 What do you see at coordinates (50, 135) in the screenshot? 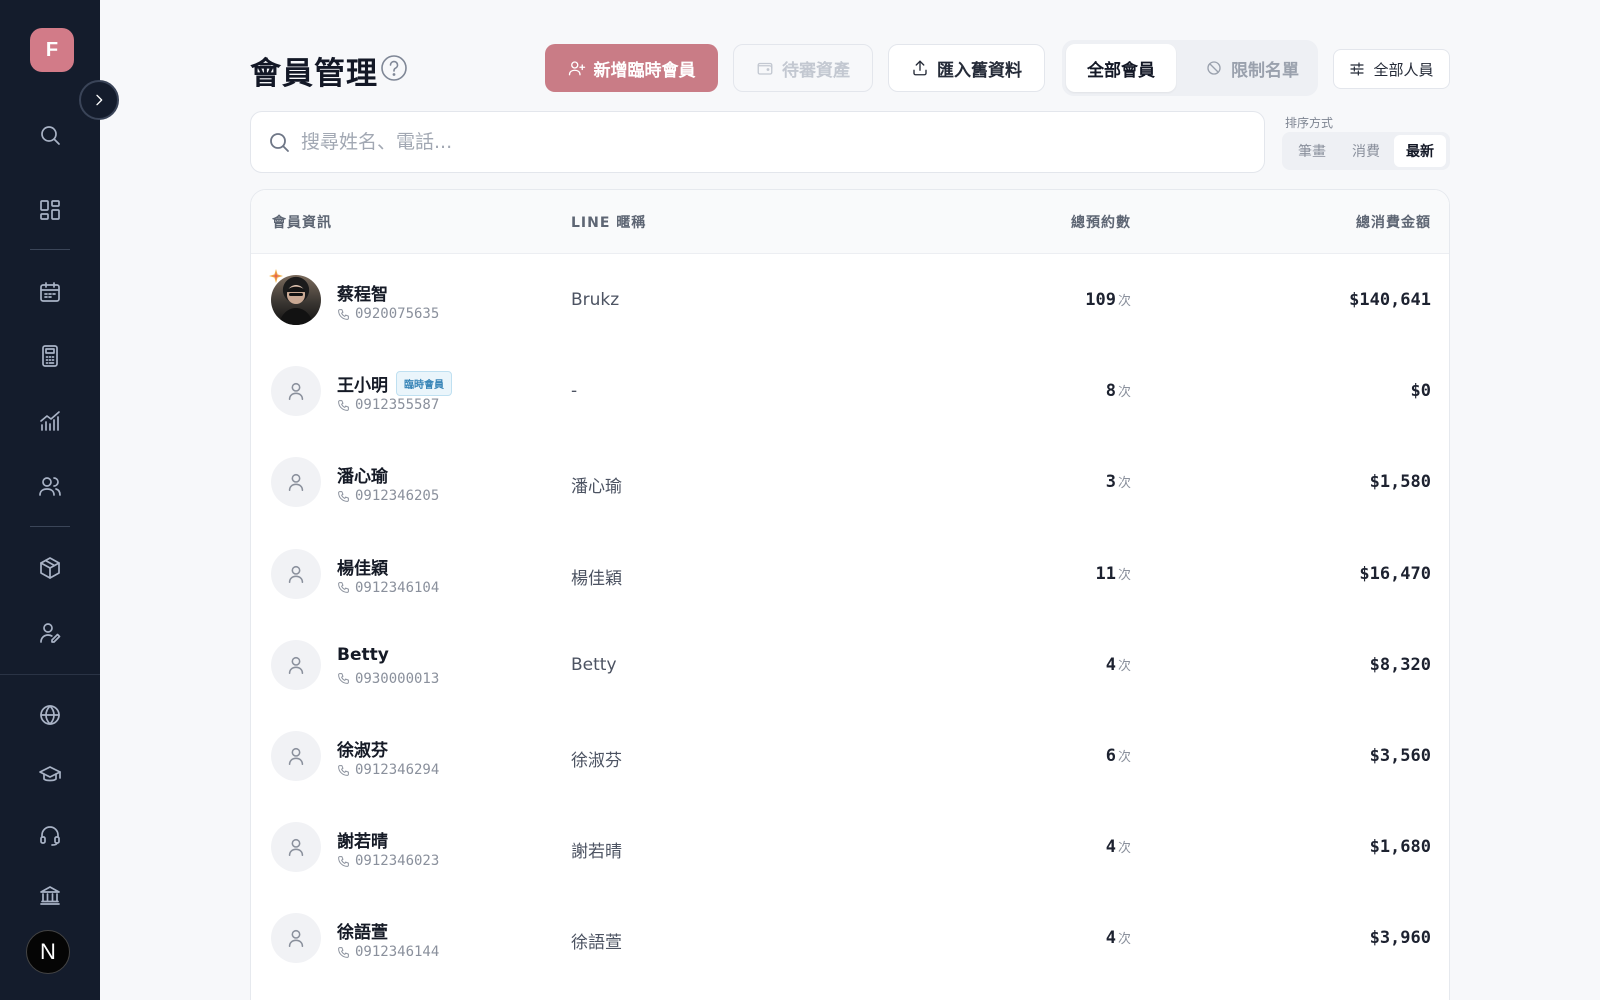
I see `search-icon` at bounding box center [50, 135].